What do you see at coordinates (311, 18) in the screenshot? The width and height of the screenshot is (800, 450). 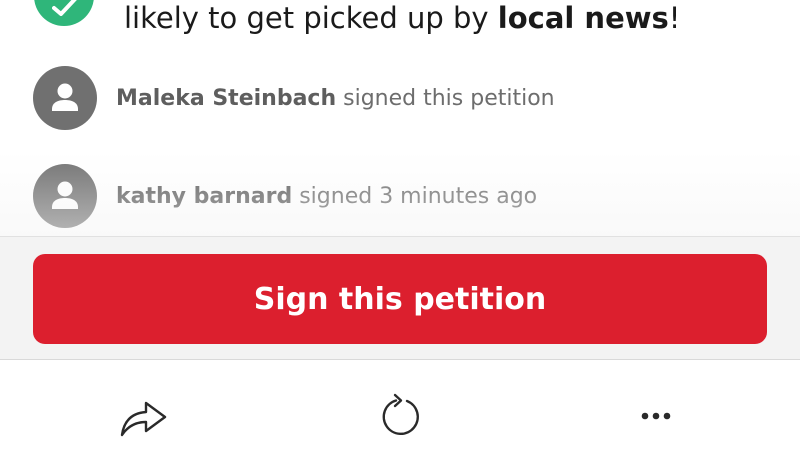 I see `notice-text-plain: likely to get picked up by` at bounding box center [311, 18].